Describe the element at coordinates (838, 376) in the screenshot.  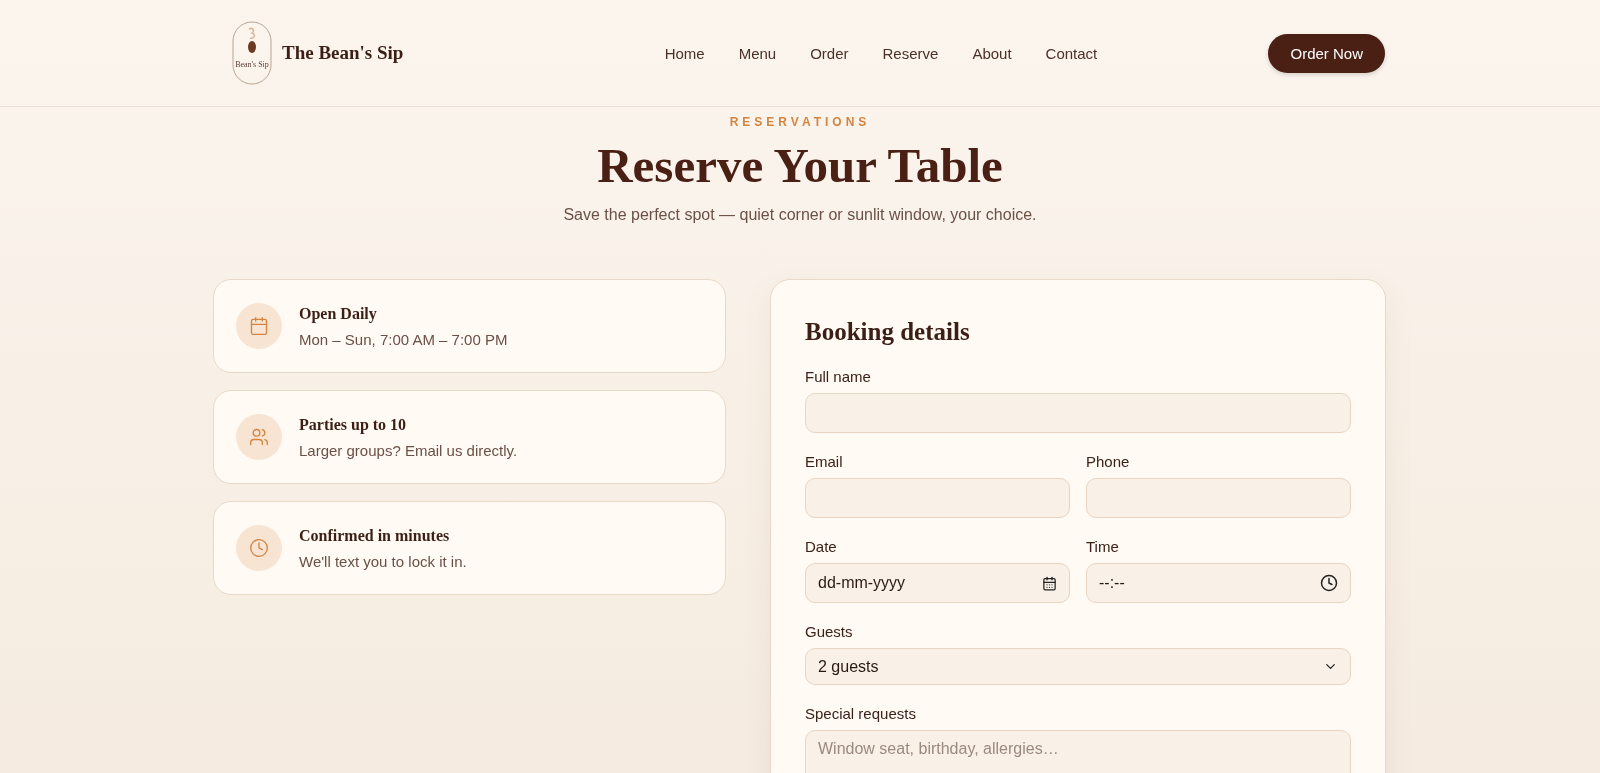
I see `field-label: Full name` at that location.